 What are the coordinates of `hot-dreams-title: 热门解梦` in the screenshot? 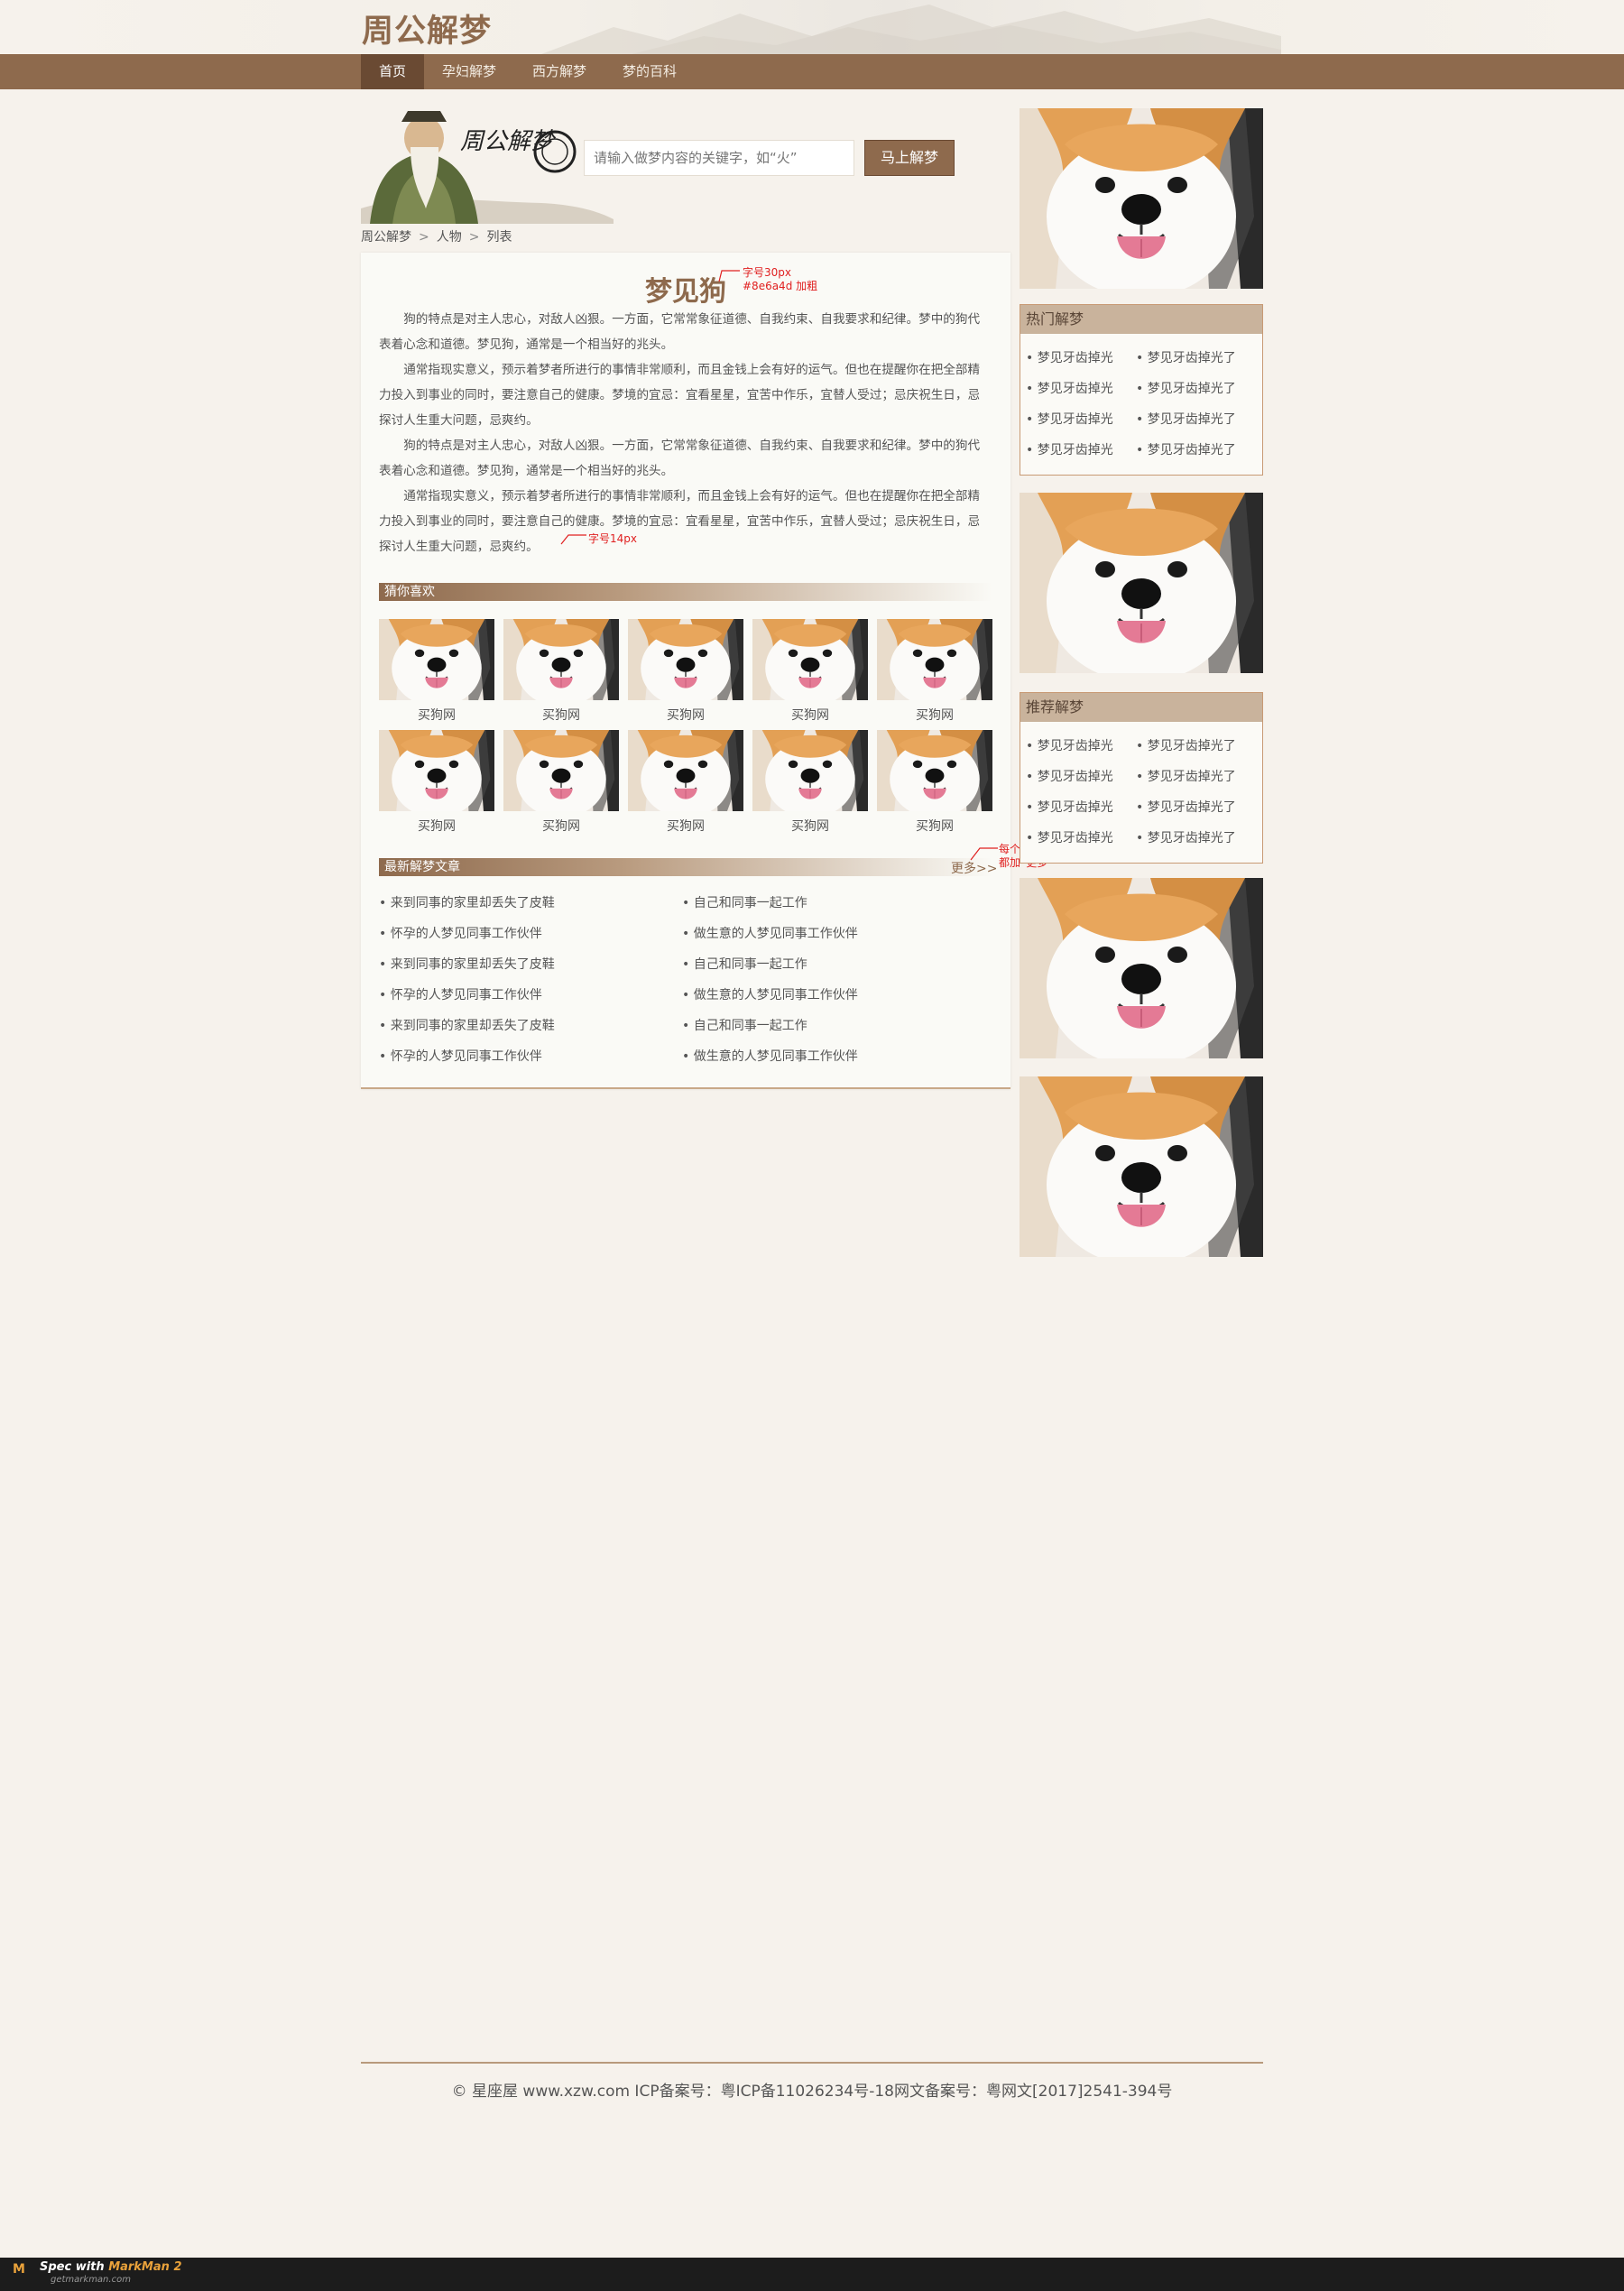 It's located at (1141, 319).